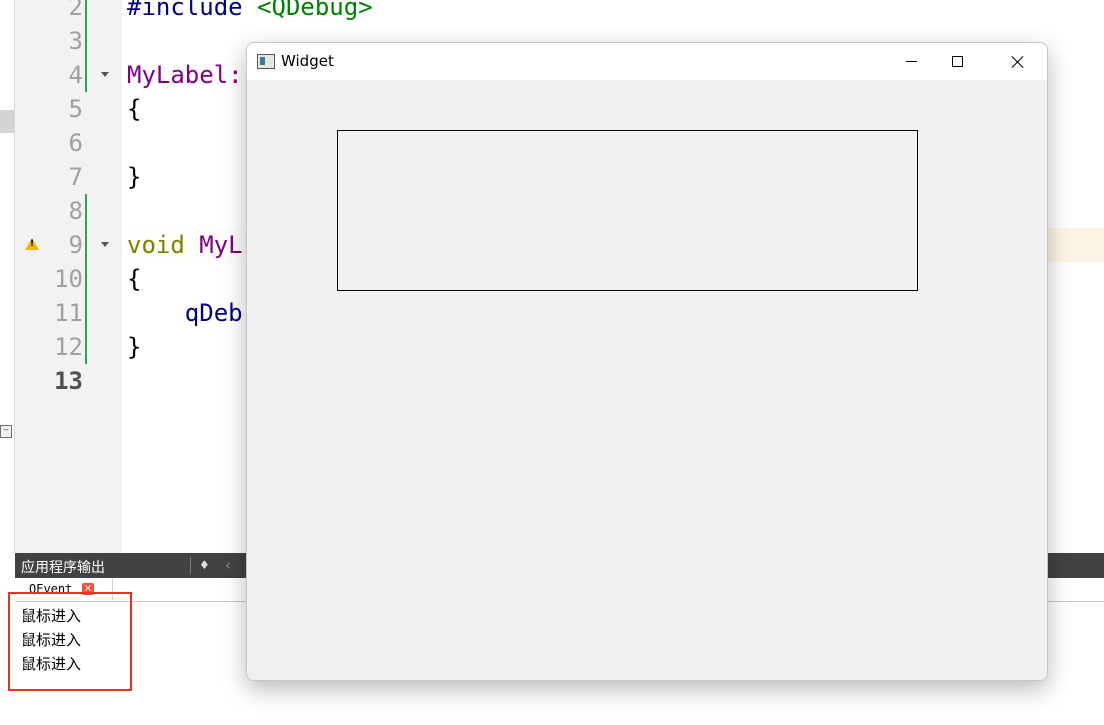 The height and width of the screenshot is (725, 1104). Describe the element at coordinates (647, 61) in the screenshot. I see `window-titlebar: Widget` at that location.